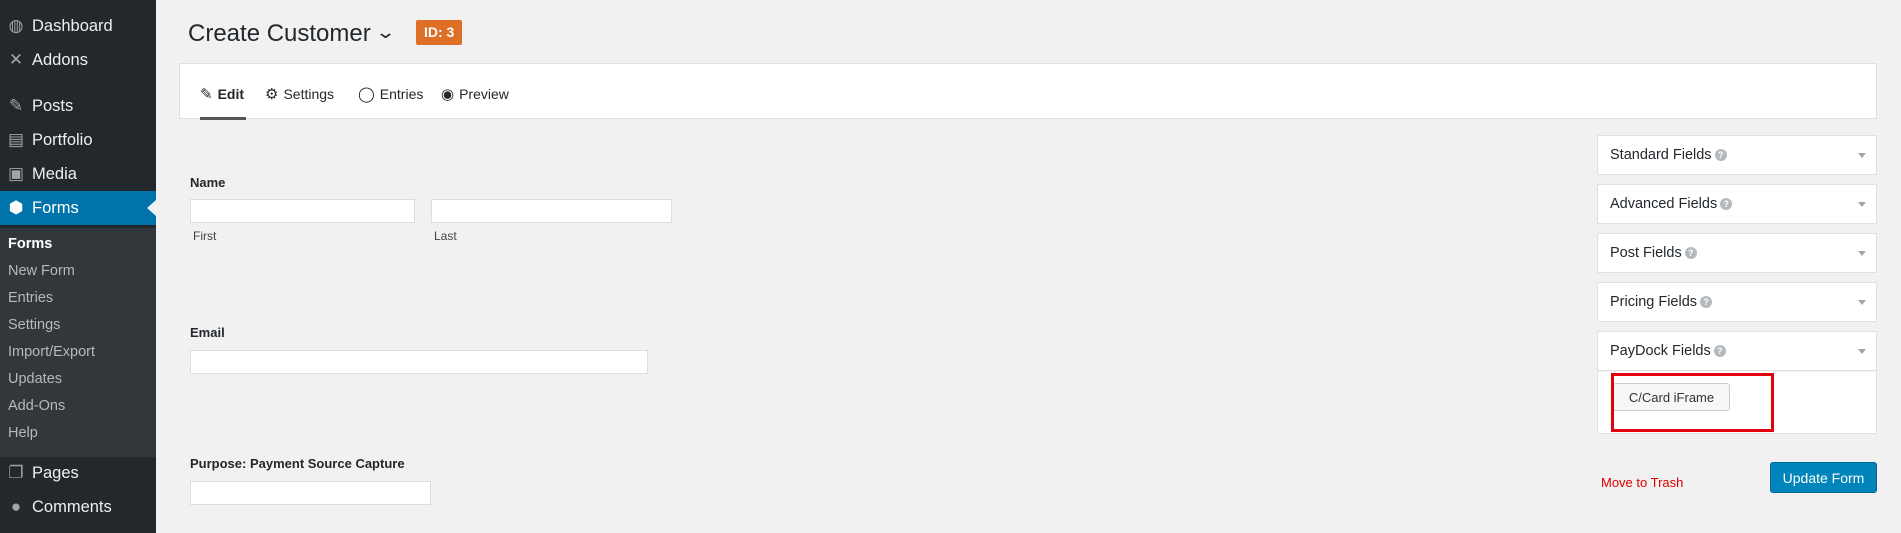  I want to click on tab-edit: ✎ Edit, so click(222, 94).